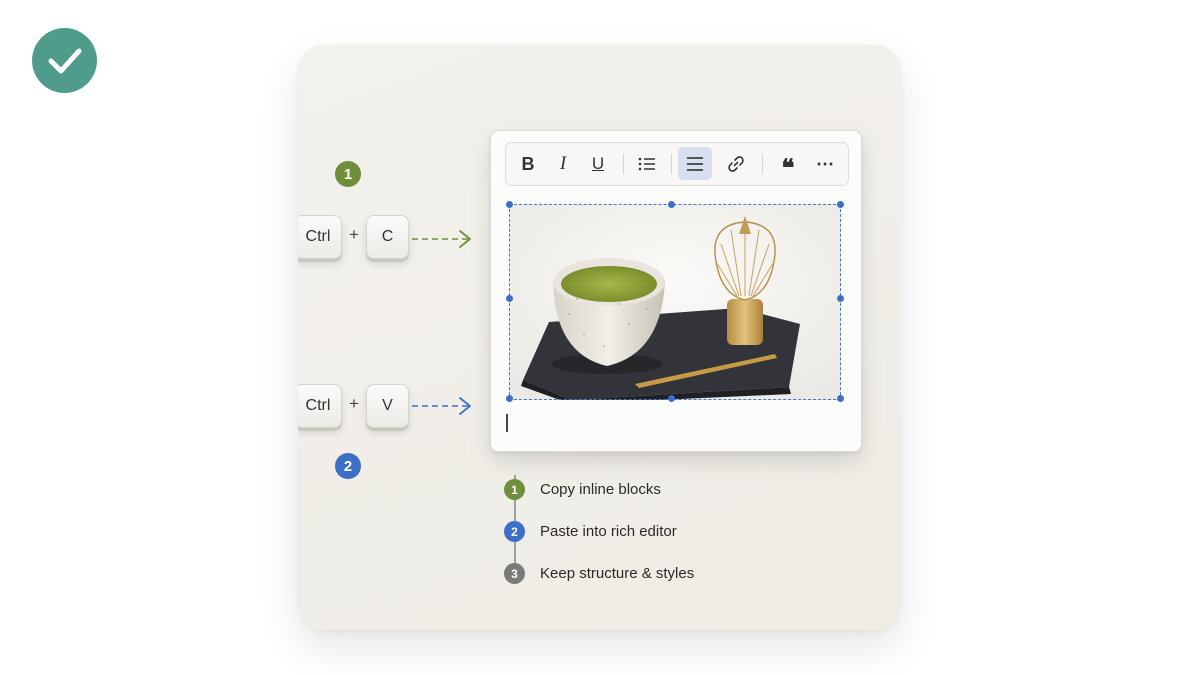 The image size is (1200, 675). Describe the element at coordinates (354, 234) in the screenshot. I see `plus-sign-copy: +` at that location.